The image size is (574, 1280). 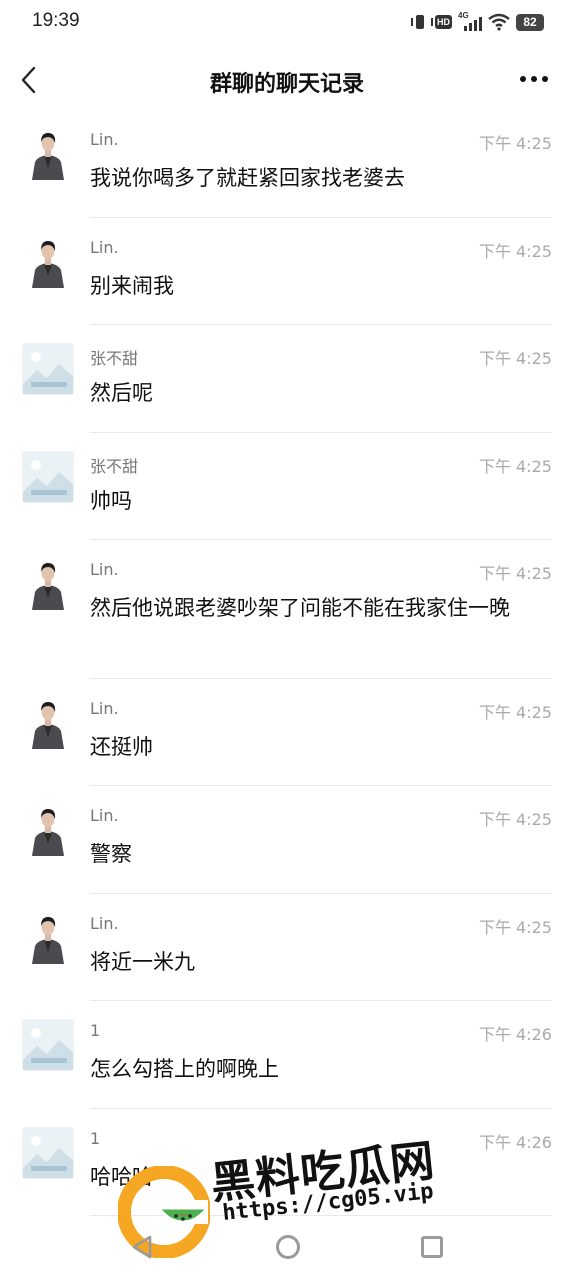 I want to click on message-text: 哈哈哈, so click(x=121, y=1177).